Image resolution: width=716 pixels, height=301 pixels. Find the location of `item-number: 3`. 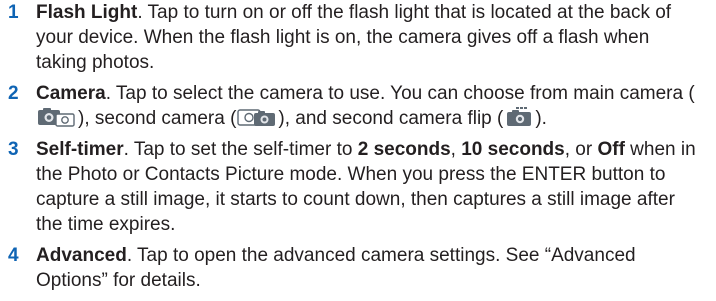

item-number: 3 is located at coordinates (13, 149).